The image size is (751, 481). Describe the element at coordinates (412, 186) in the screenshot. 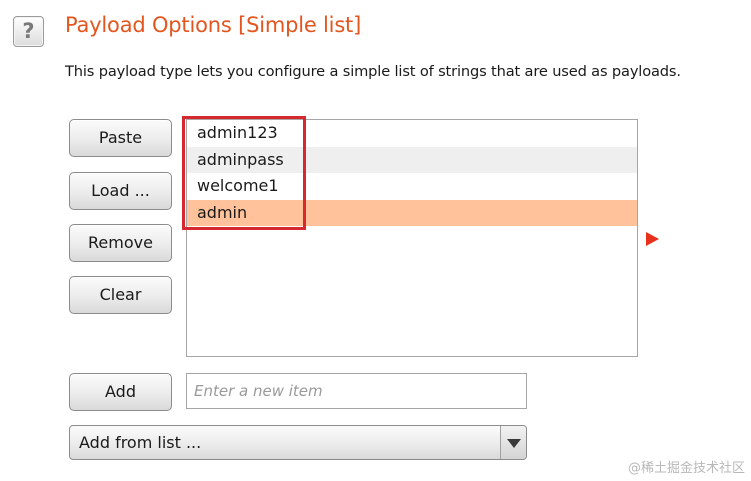

I see `payload-list-item: welcome1` at that location.